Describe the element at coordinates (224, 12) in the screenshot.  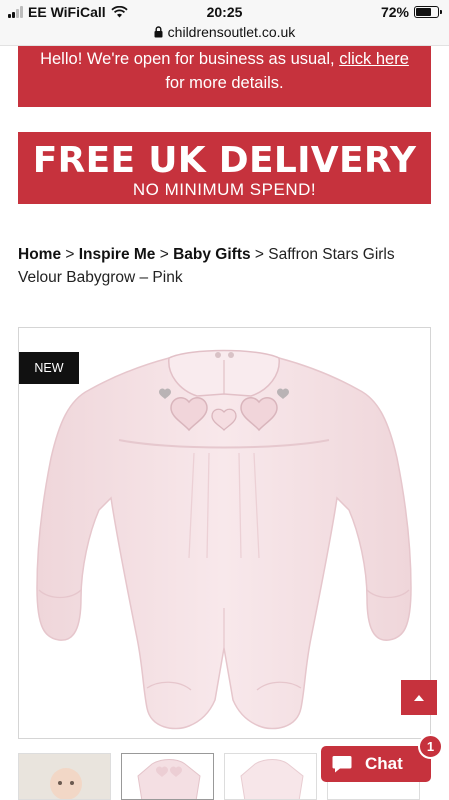
I see `status-bar: EE WiFiCall 20:25 72%` at that location.